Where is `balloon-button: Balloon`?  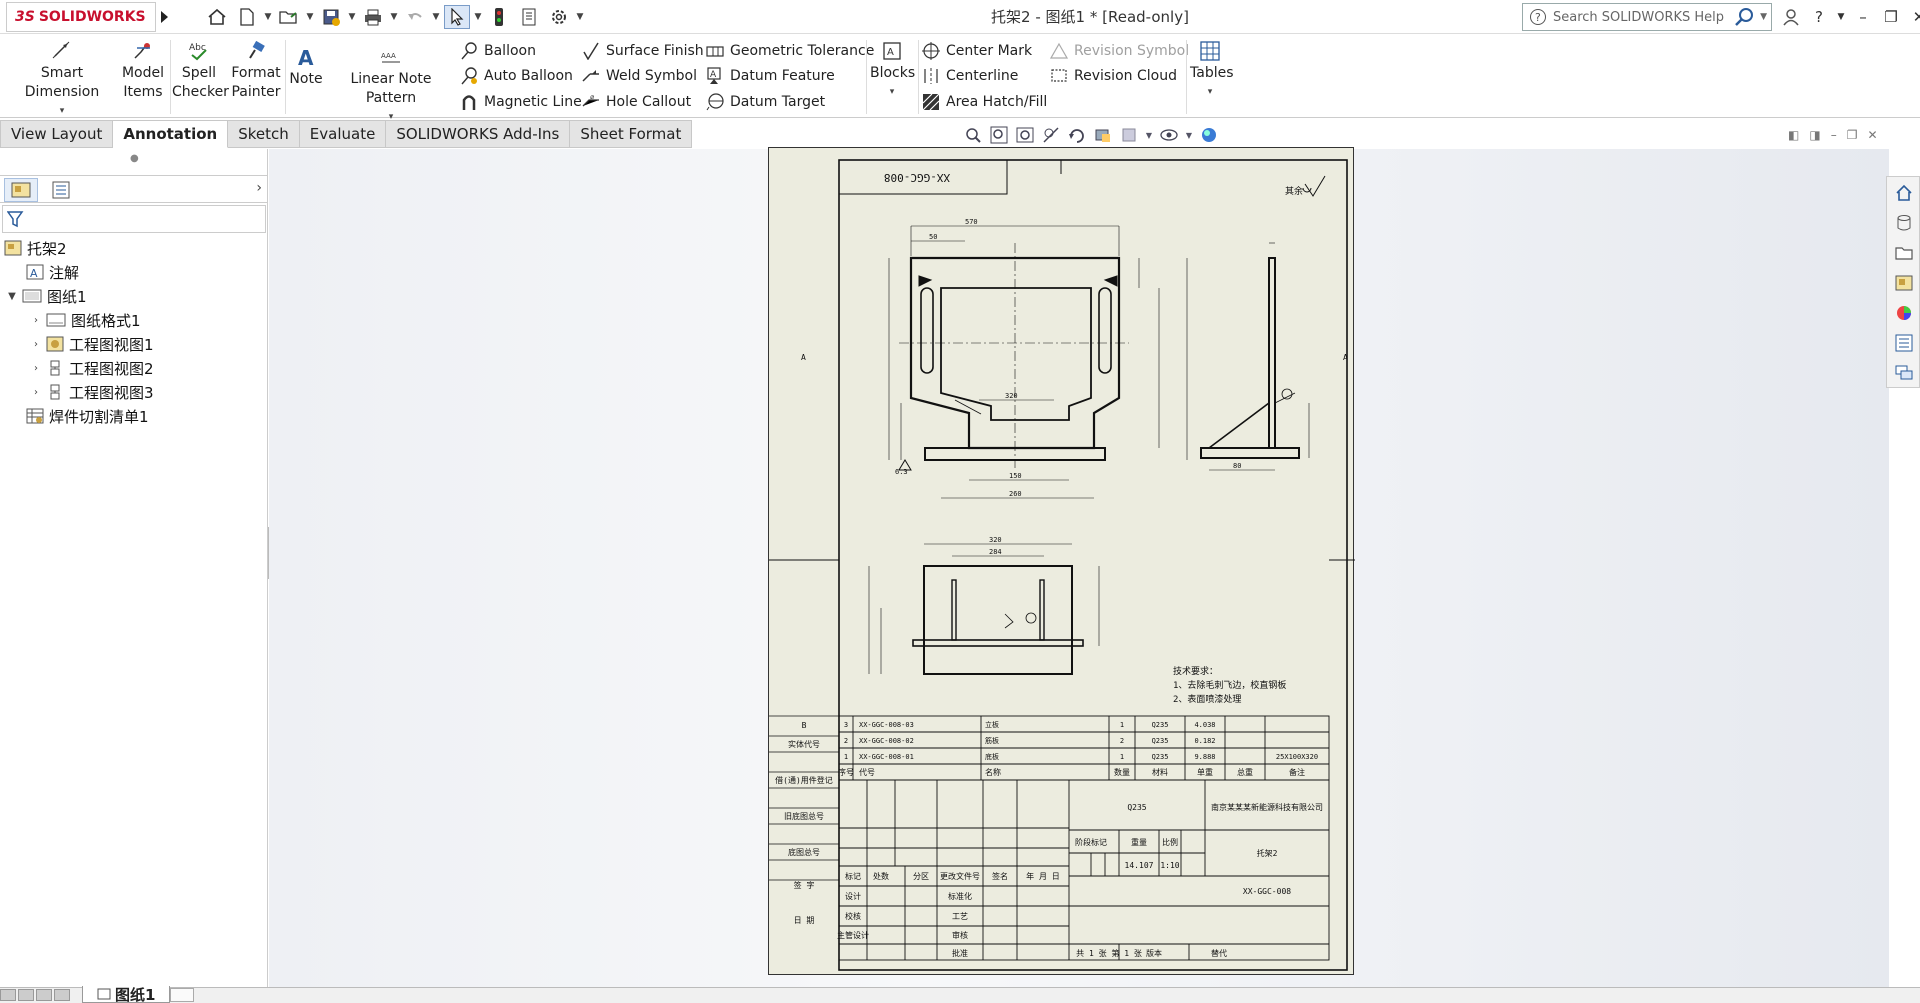
balloon-button: Balloon is located at coordinates (498, 51).